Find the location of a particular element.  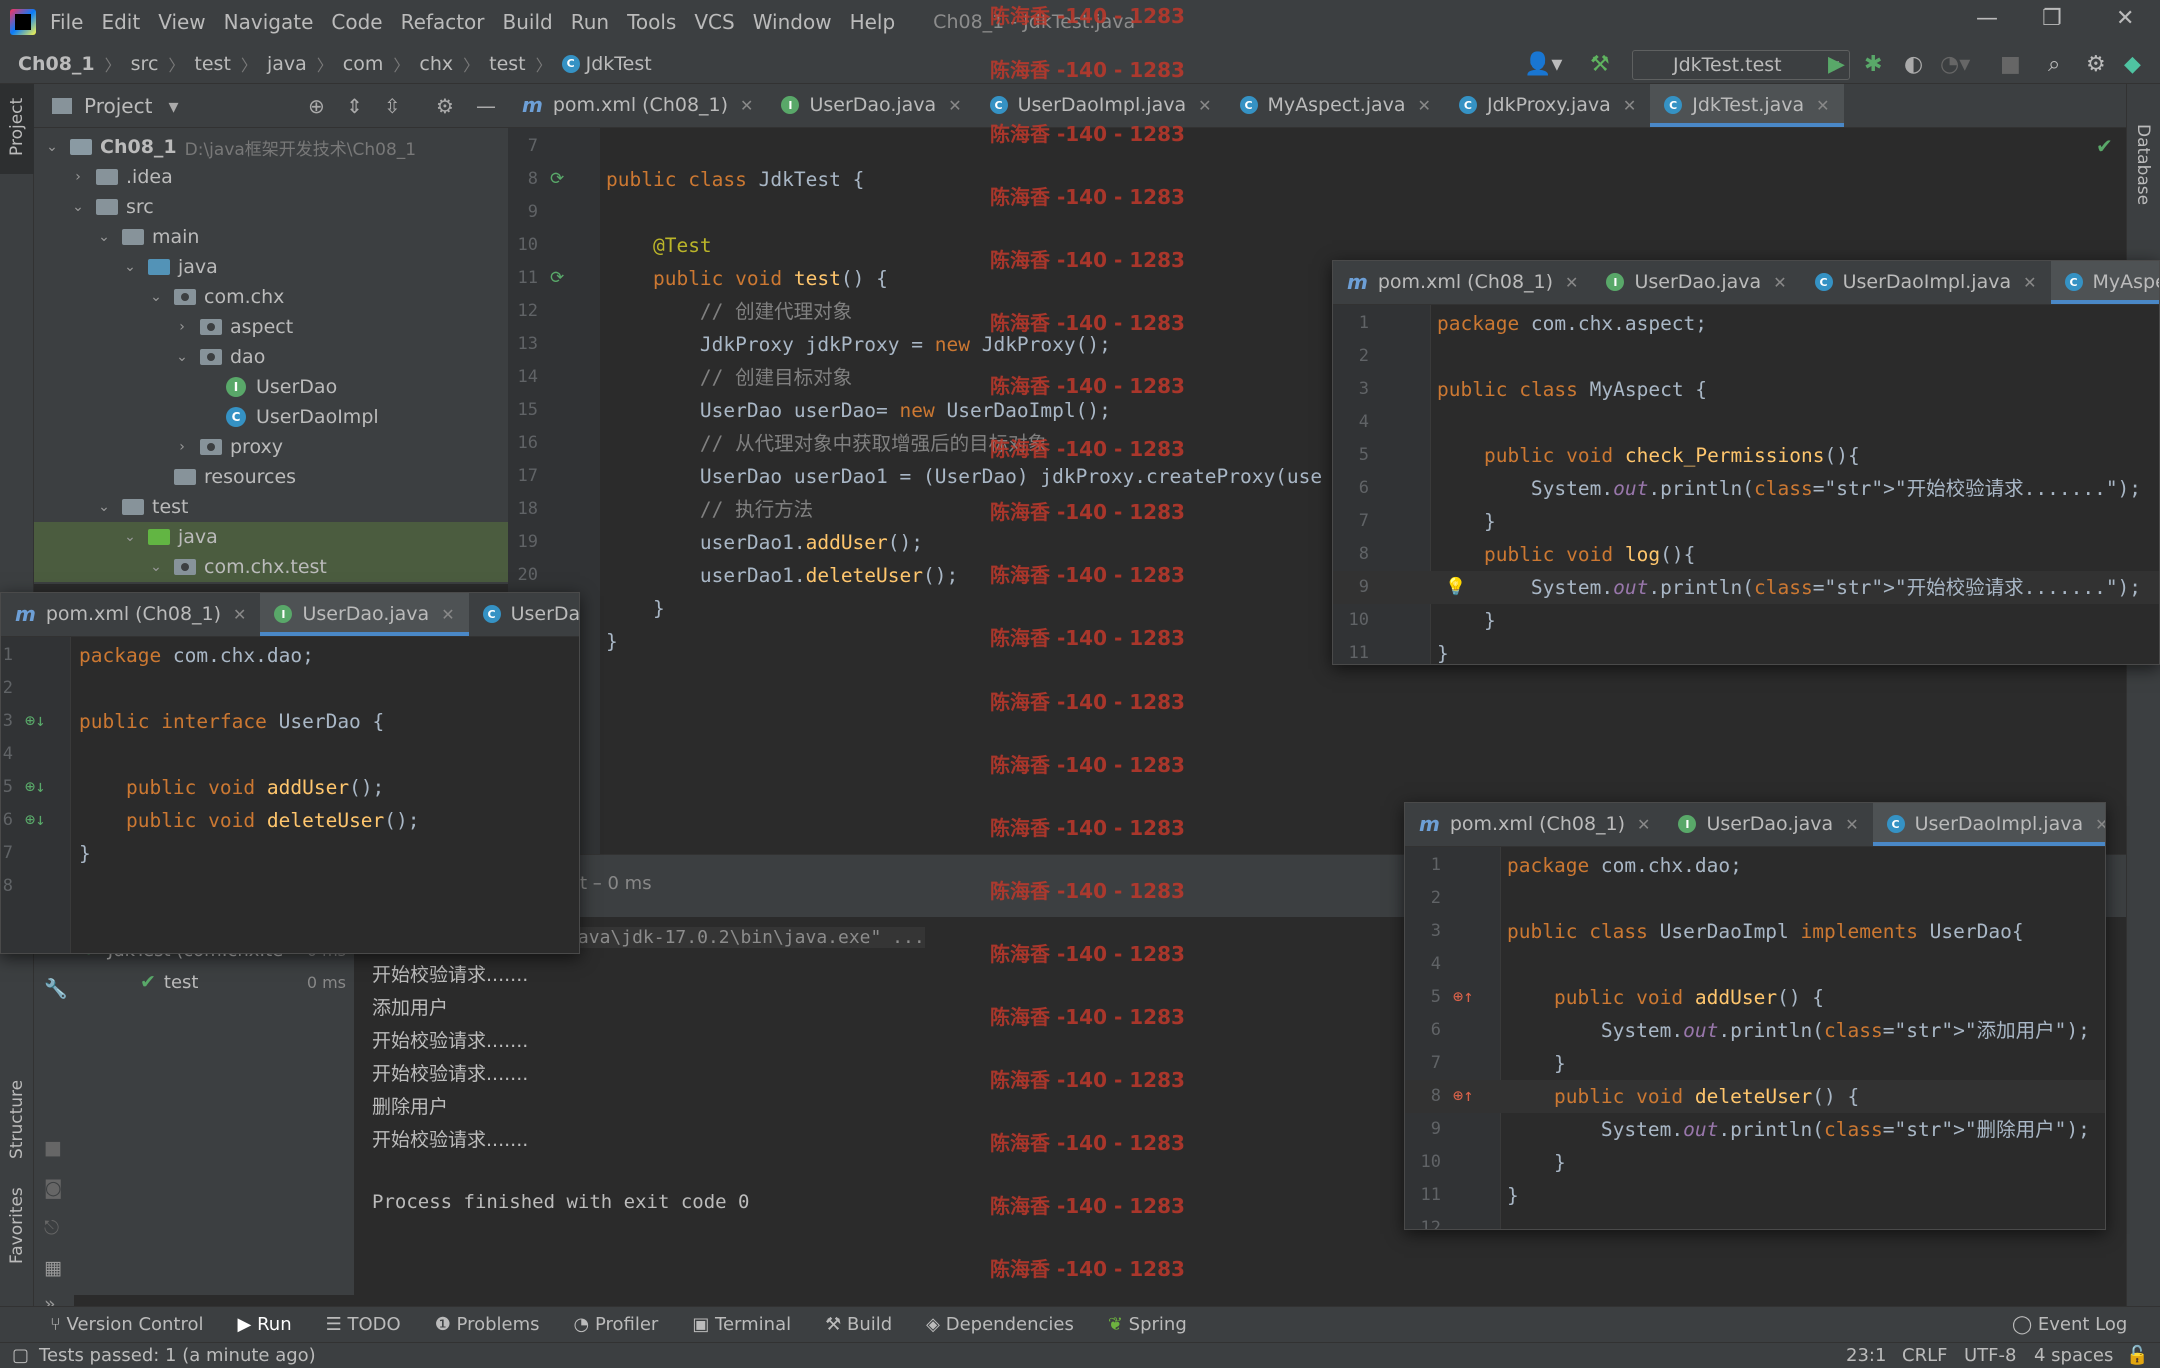

build-tab: ⚒ Build is located at coordinates (858, 1324).